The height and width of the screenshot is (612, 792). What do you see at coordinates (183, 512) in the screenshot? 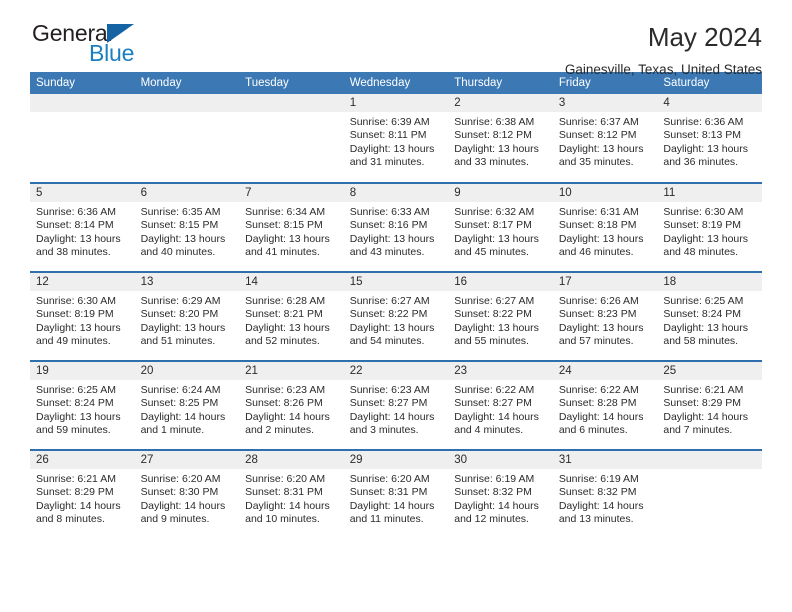
I see `daylight-text: Daylight: 14 hours and 9 minutes.` at bounding box center [183, 512].